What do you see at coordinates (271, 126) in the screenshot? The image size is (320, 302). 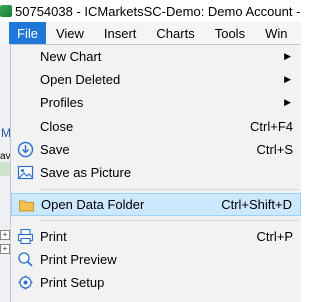 I see `shortcut-label: Ctrl+F4` at bounding box center [271, 126].